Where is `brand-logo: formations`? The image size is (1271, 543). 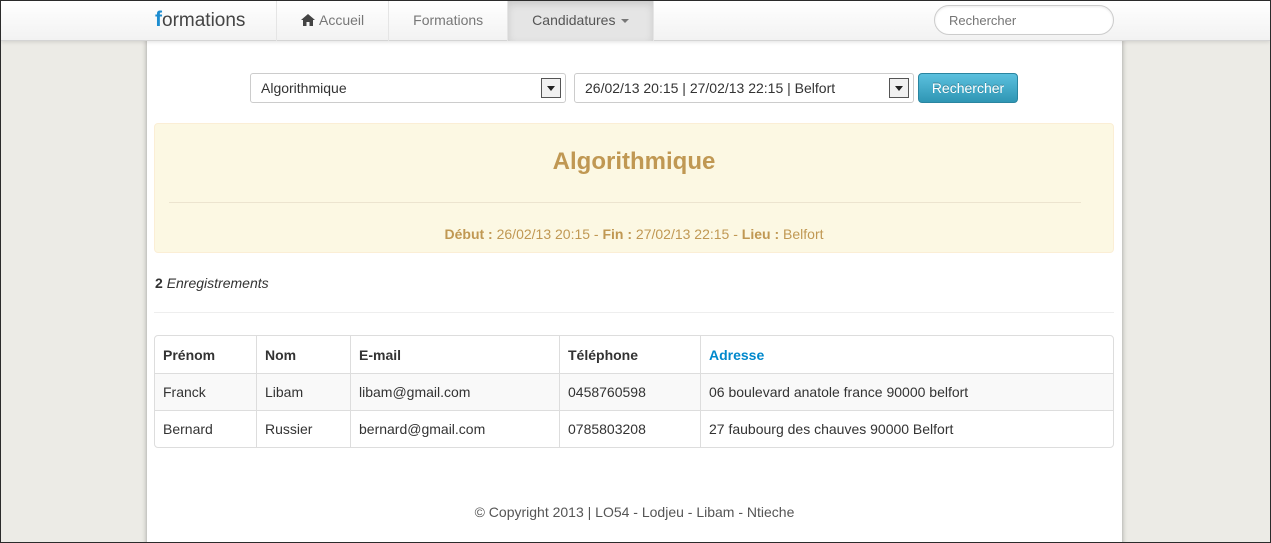 brand-logo: formations is located at coordinates (200, 20).